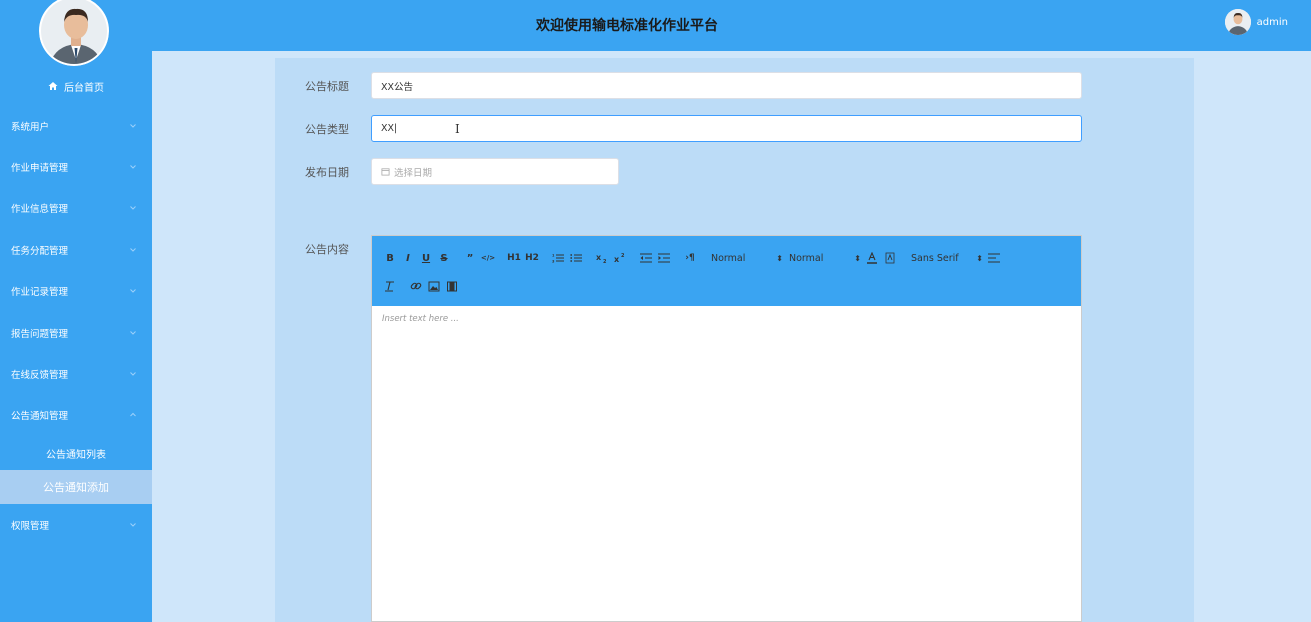  Describe the element at coordinates (388, 128) in the screenshot. I see `type-input-value: XX` at that location.